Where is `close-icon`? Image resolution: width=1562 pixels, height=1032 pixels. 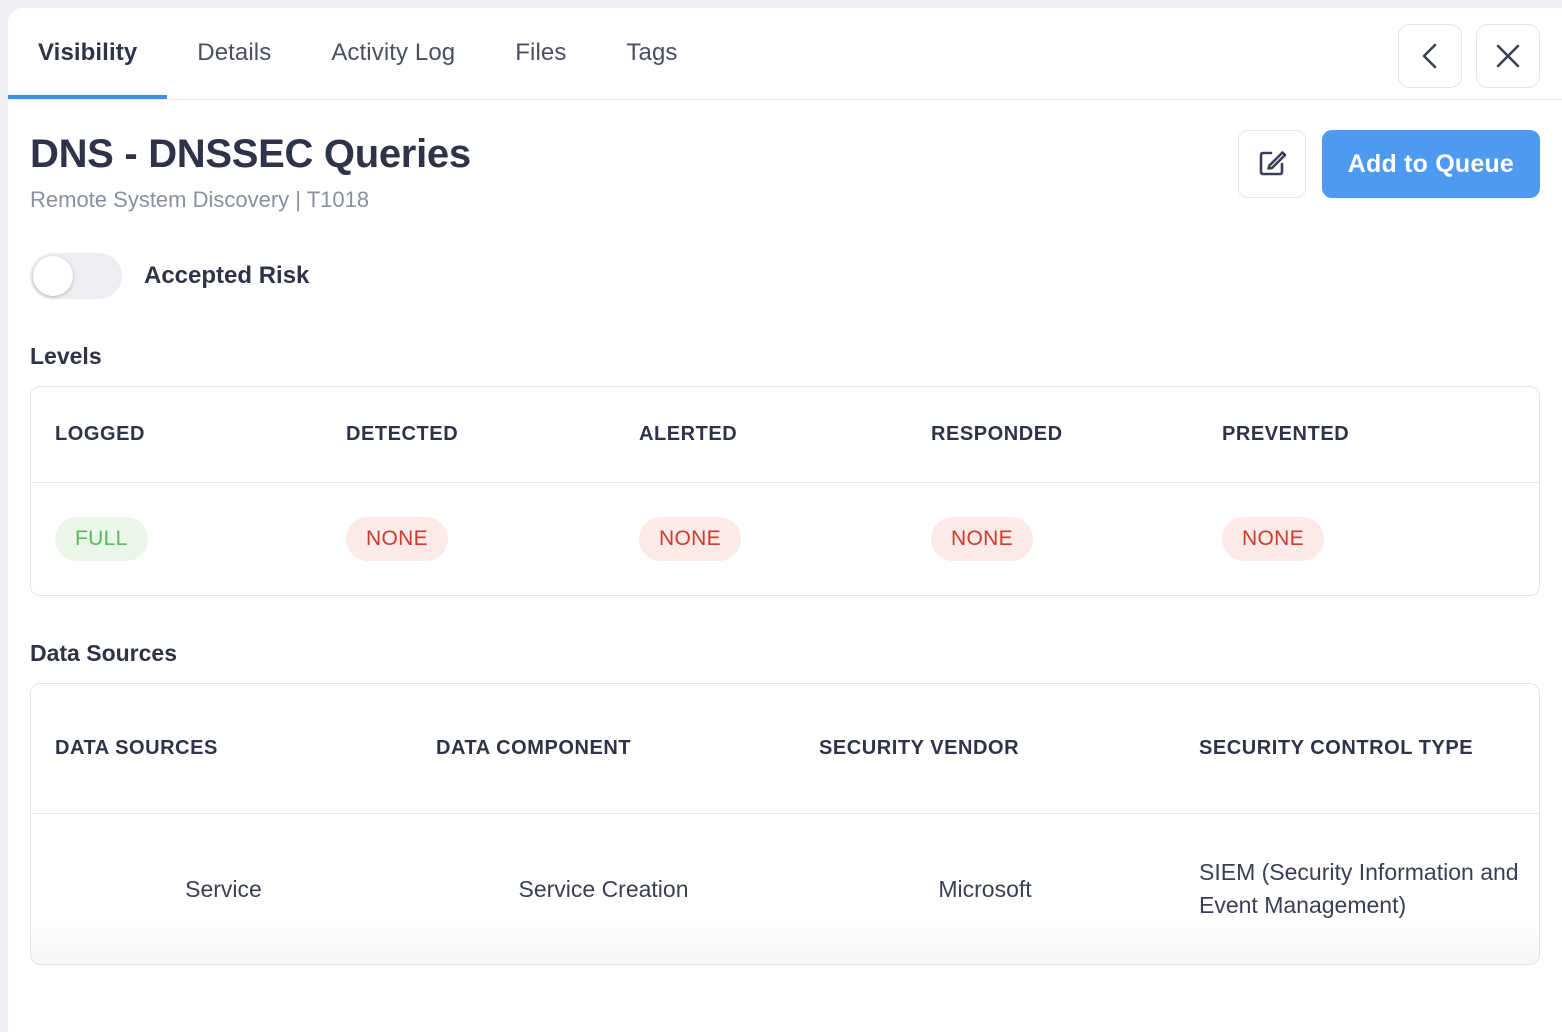 close-icon is located at coordinates (1508, 56).